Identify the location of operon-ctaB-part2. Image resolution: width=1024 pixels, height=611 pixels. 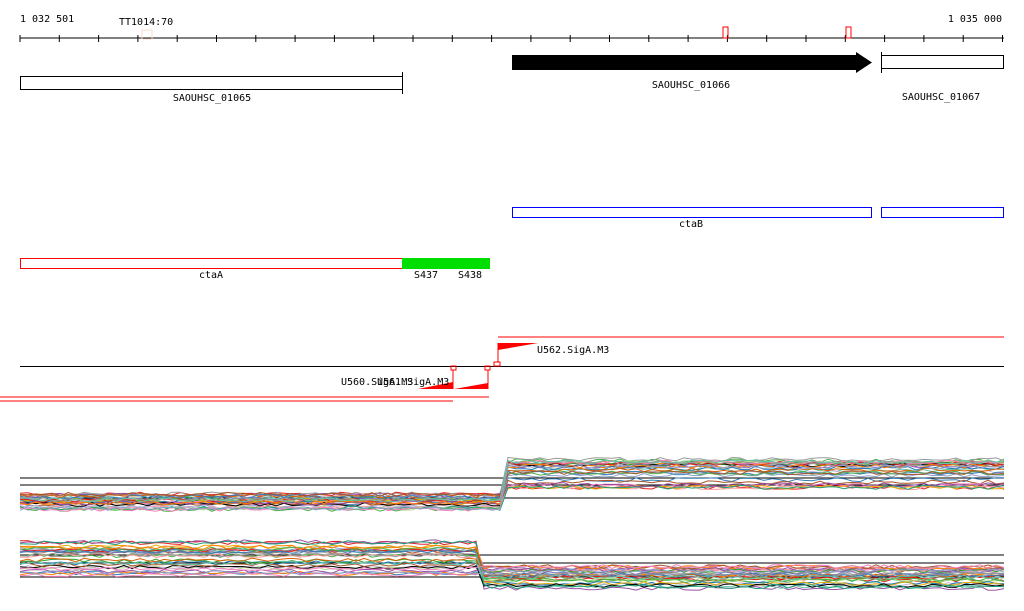
(942, 212).